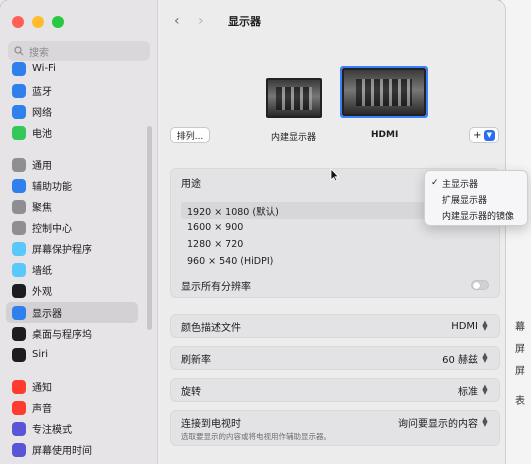 This screenshot has width=531, height=464. I want to click on resolution-option: 1280 × 720, so click(336, 244).